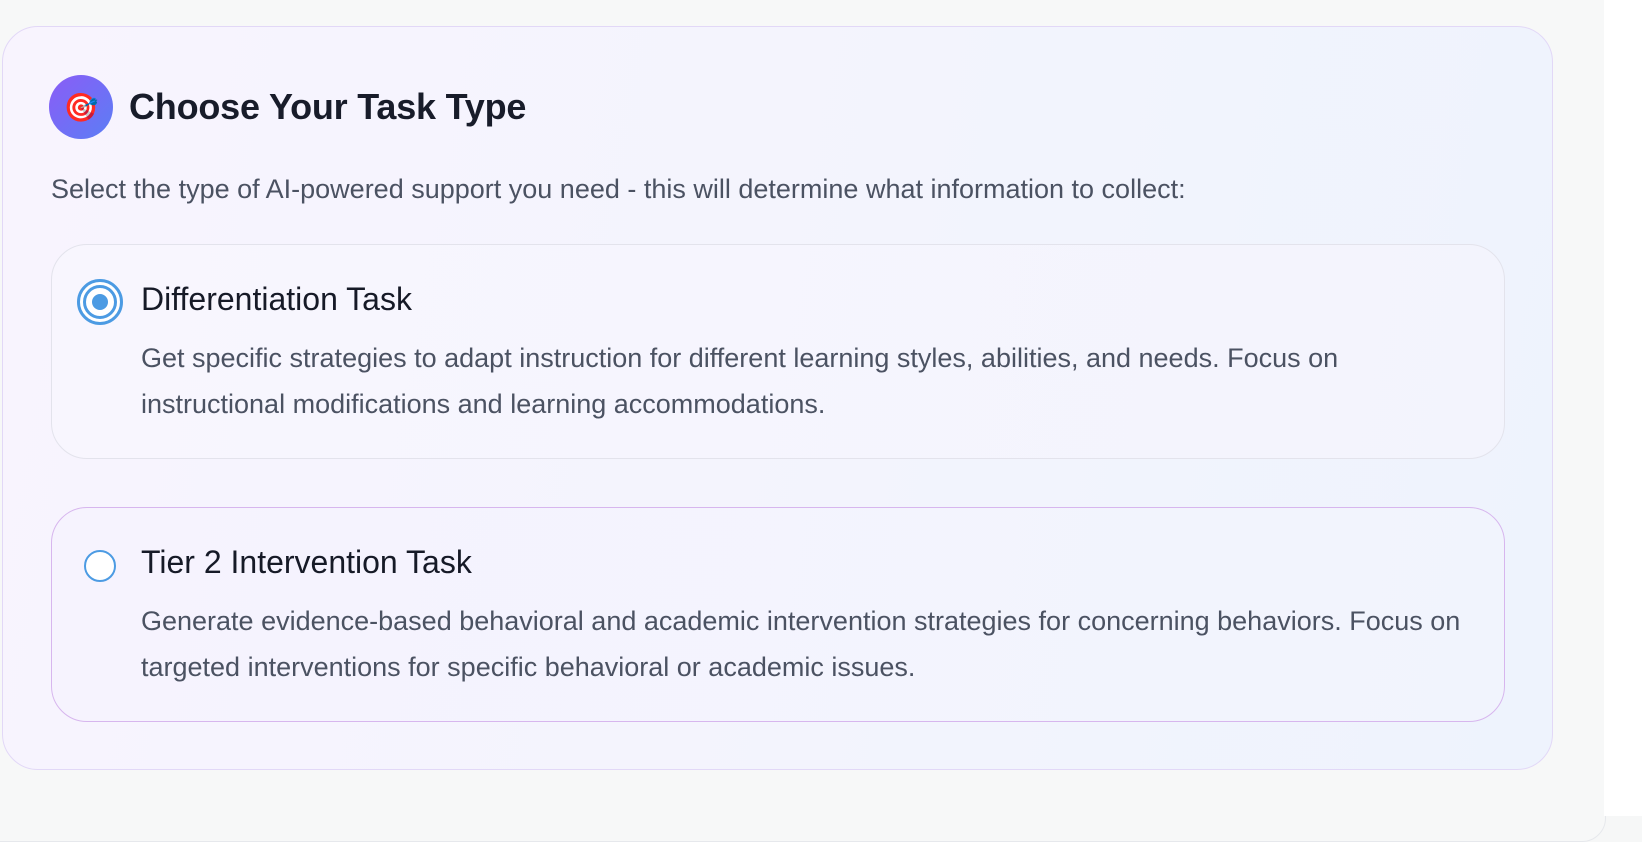 This screenshot has width=1642, height=842. I want to click on page-title: Choose Your Task Type, so click(328, 106).